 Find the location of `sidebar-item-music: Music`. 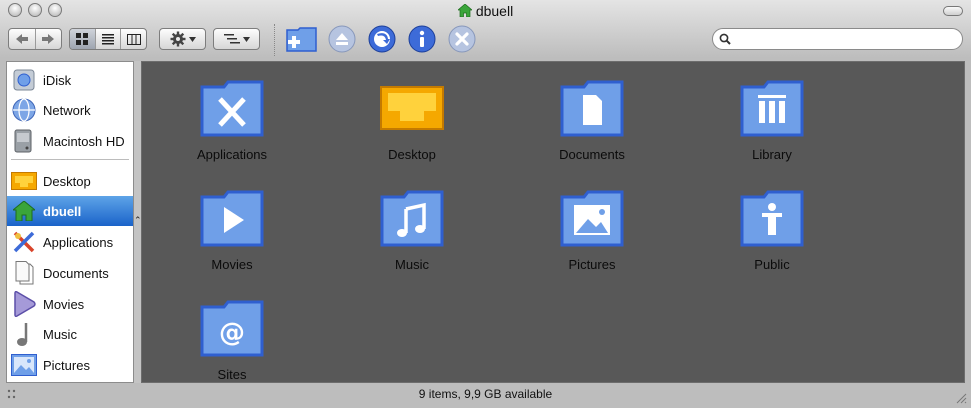

sidebar-item-music: Music is located at coordinates (70, 334).